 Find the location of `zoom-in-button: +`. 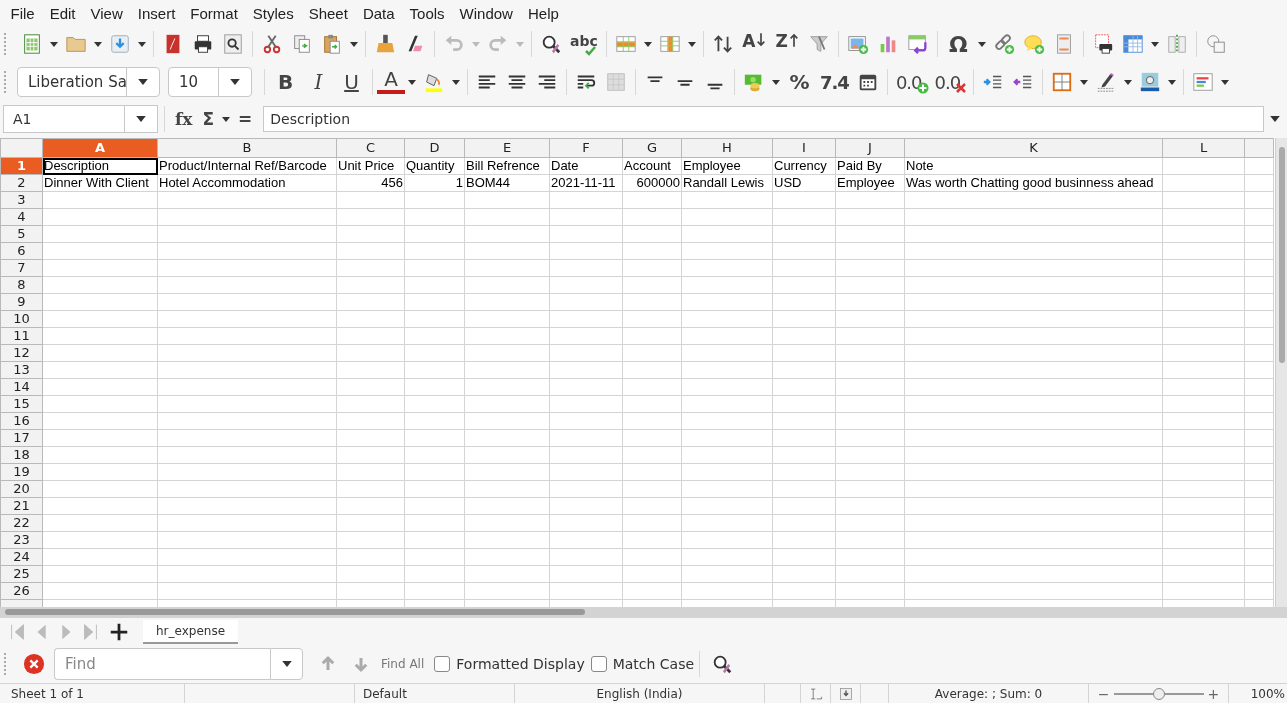

zoom-in-button: + is located at coordinates (1213, 693).